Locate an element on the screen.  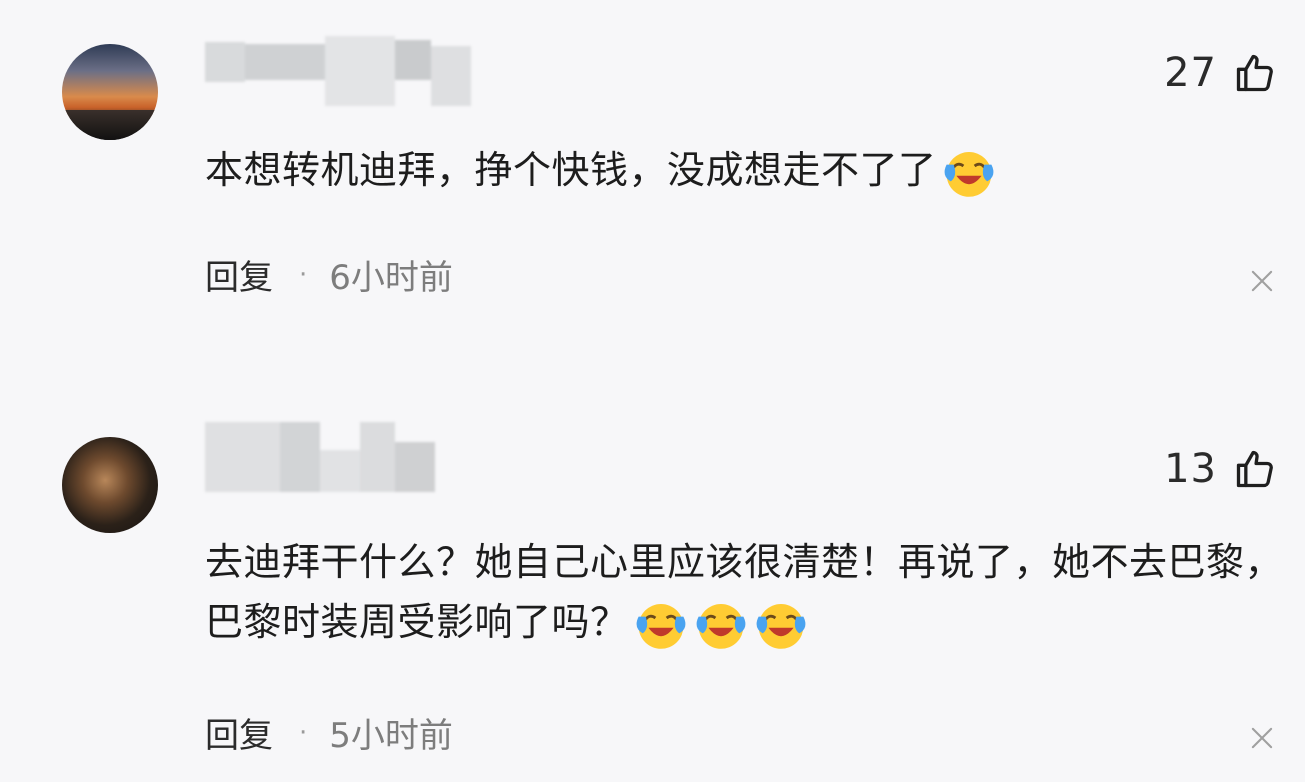
comment-text: 本想转机迪拜，挣个快钱，没成想走不了了 is located at coordinates (745, 170).